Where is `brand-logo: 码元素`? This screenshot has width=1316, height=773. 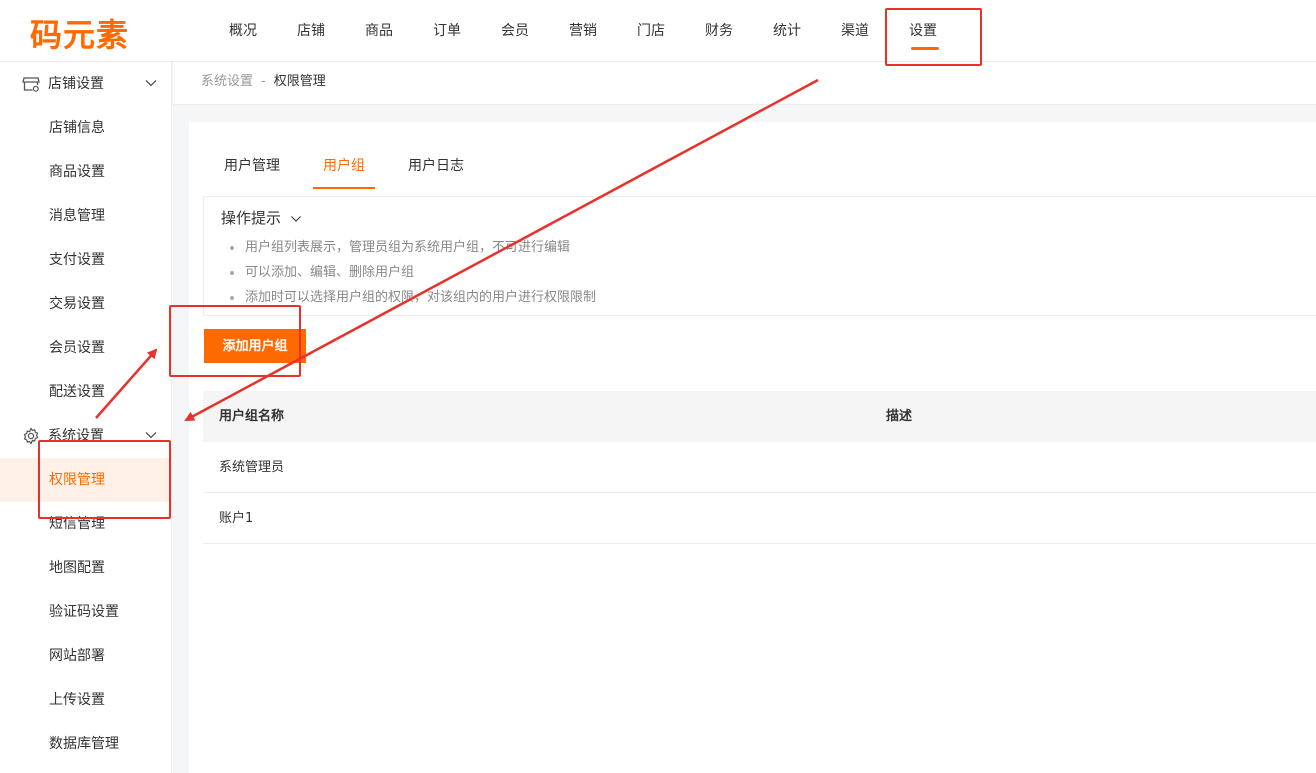 brand-logo: 码元素 is located at coordinates (79, 33).